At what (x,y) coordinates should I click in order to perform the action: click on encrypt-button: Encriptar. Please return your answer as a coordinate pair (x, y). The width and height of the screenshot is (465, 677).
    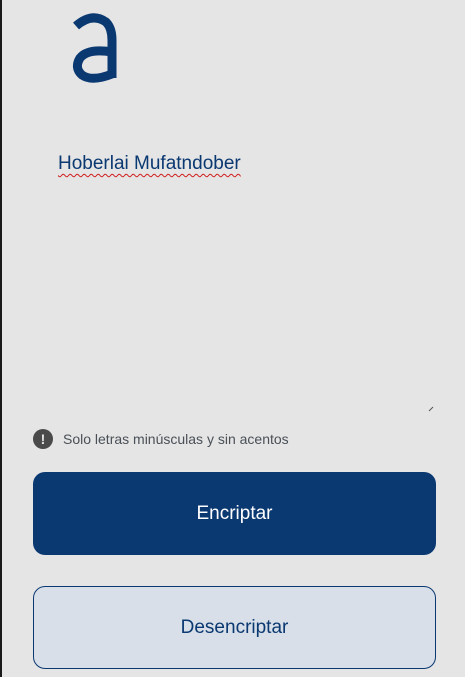
    Looking at the image, I should click on (234, 513).